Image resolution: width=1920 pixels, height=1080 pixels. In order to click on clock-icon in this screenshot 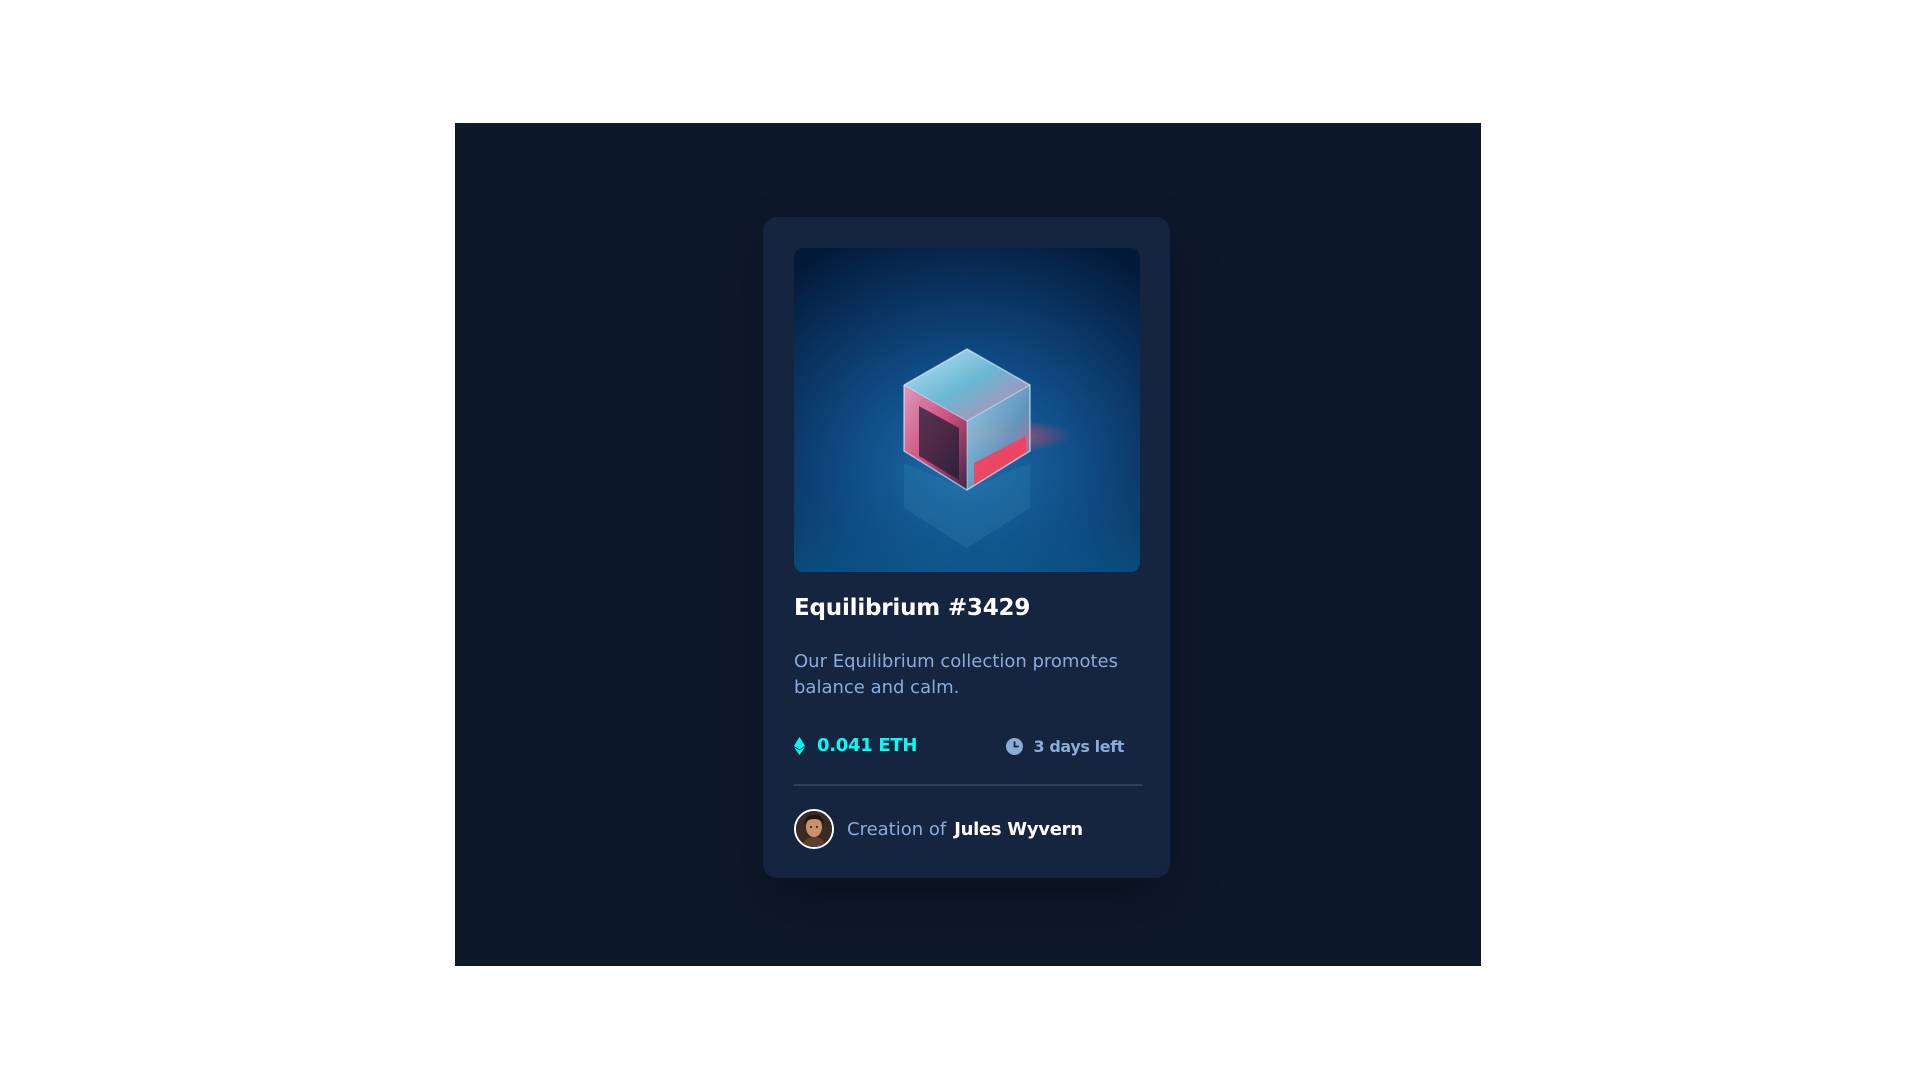, I will do `click(1015, 746)`.